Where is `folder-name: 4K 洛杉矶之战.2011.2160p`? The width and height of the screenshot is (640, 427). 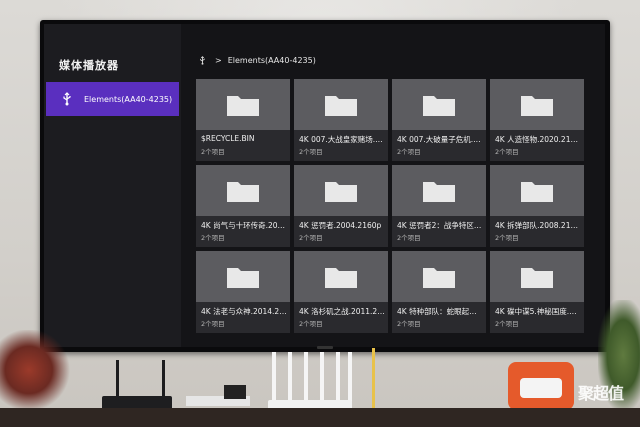
folder-name: 4K 洛杉矶之战.2011.2160p is located at coordinates (342, 311).